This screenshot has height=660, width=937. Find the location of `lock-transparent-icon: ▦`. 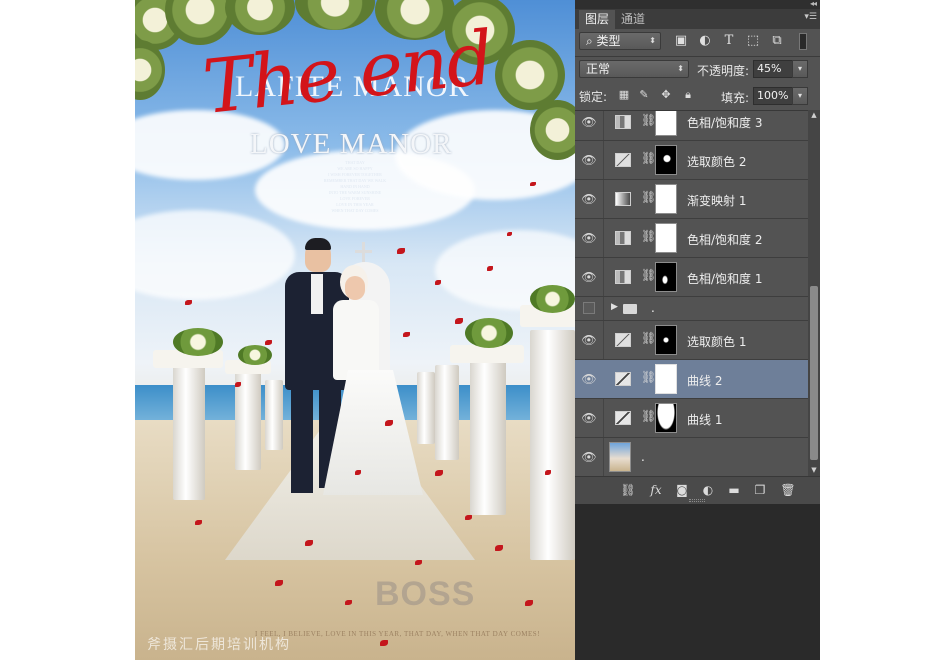

lock-transparent-icon: ▦ is located at coordinates (624, 95).